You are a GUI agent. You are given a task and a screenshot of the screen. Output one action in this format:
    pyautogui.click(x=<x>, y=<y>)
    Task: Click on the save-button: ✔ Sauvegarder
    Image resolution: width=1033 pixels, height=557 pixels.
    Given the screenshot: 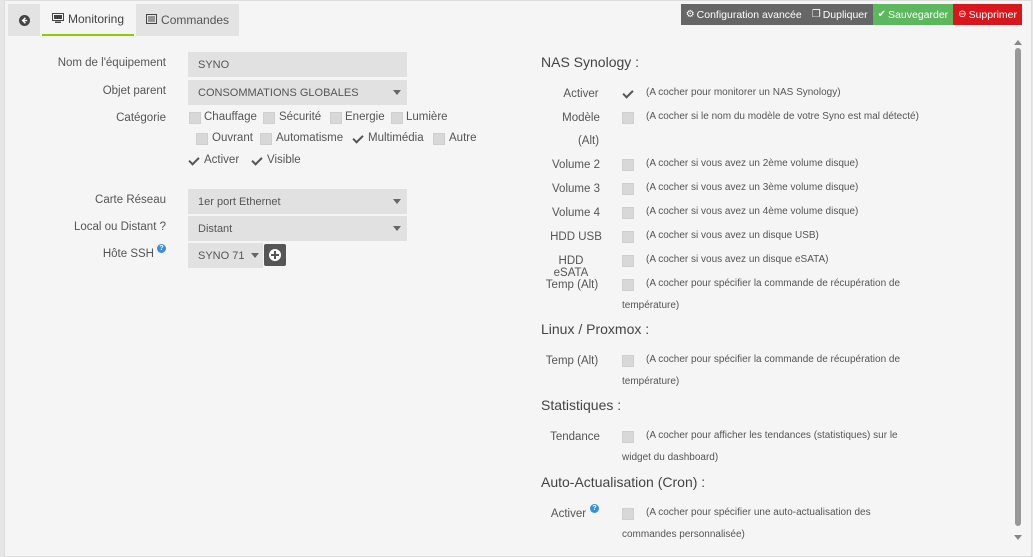 What is the action you would take?
    pyautogui.click(x=913, y=14)
    